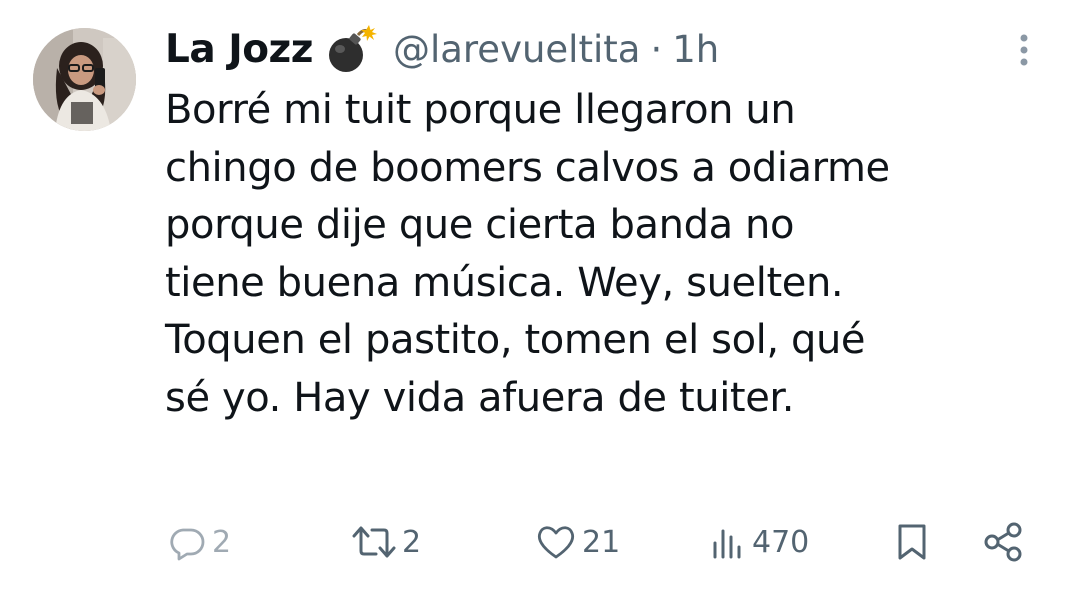 The width and height of the screenshot is (1080, 590). Describe the element at coordinates (480, 225) in the screenshot. I see `tweet-text-line: porque dije que cierta banda no` at that location.